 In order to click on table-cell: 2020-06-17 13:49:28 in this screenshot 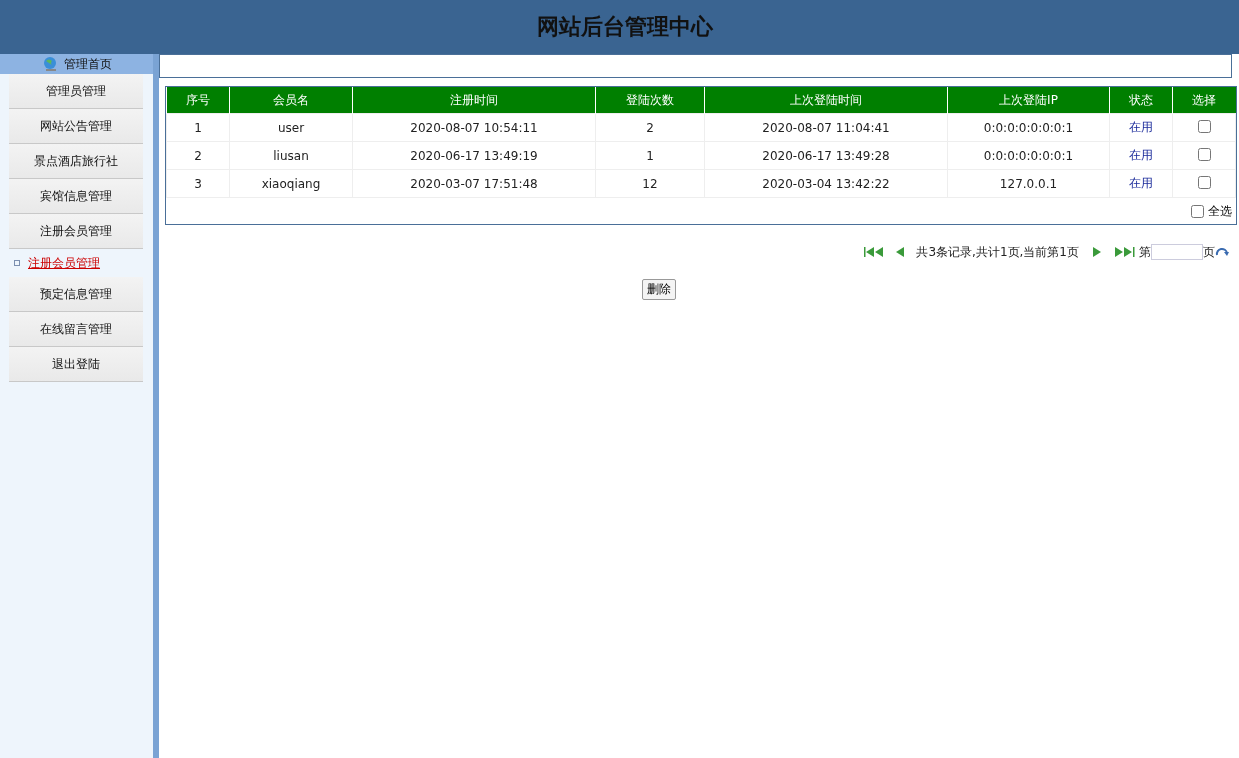, I will do `click(826, 155)`.